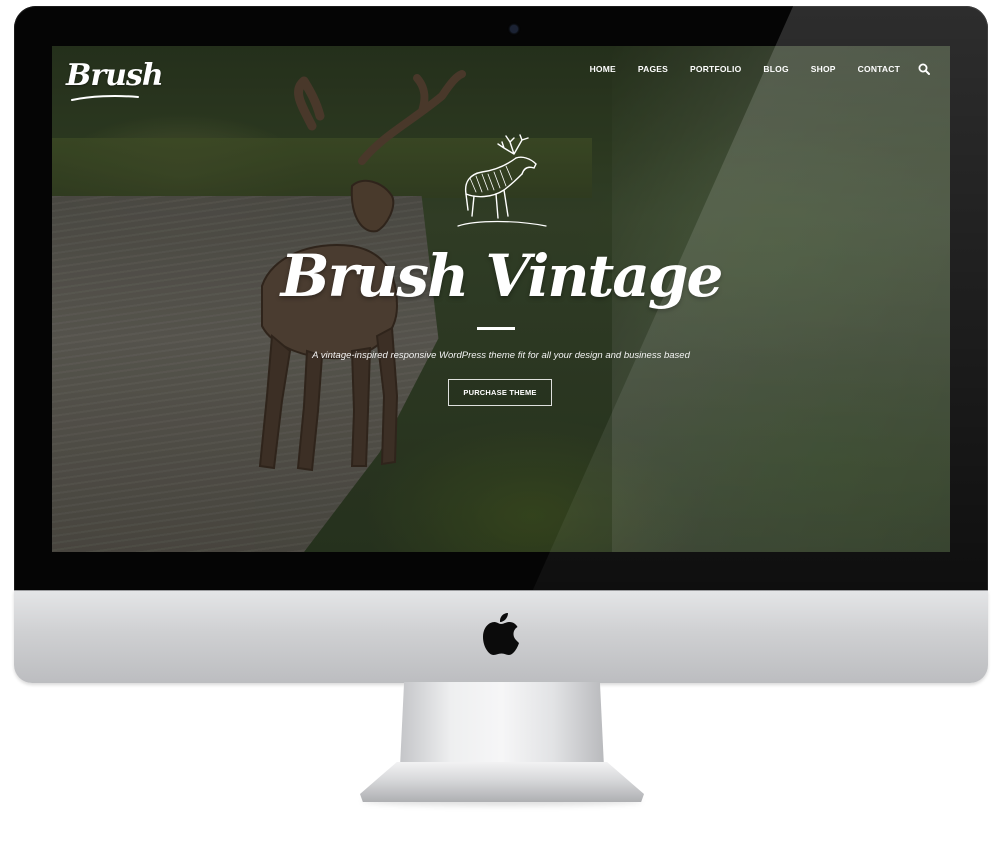 The image size is (1000, 850). I want to click on monitor-stand-foot, so click(502, 782).